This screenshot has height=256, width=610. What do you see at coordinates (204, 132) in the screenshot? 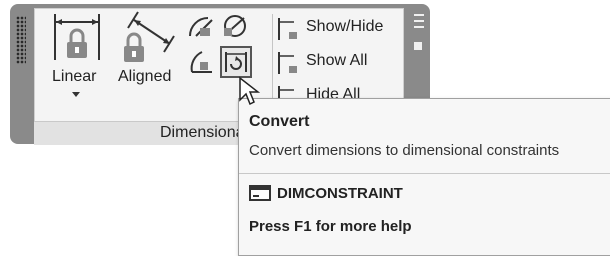
I see `panel-title: Dimensional` at bounding box center [204, 132].